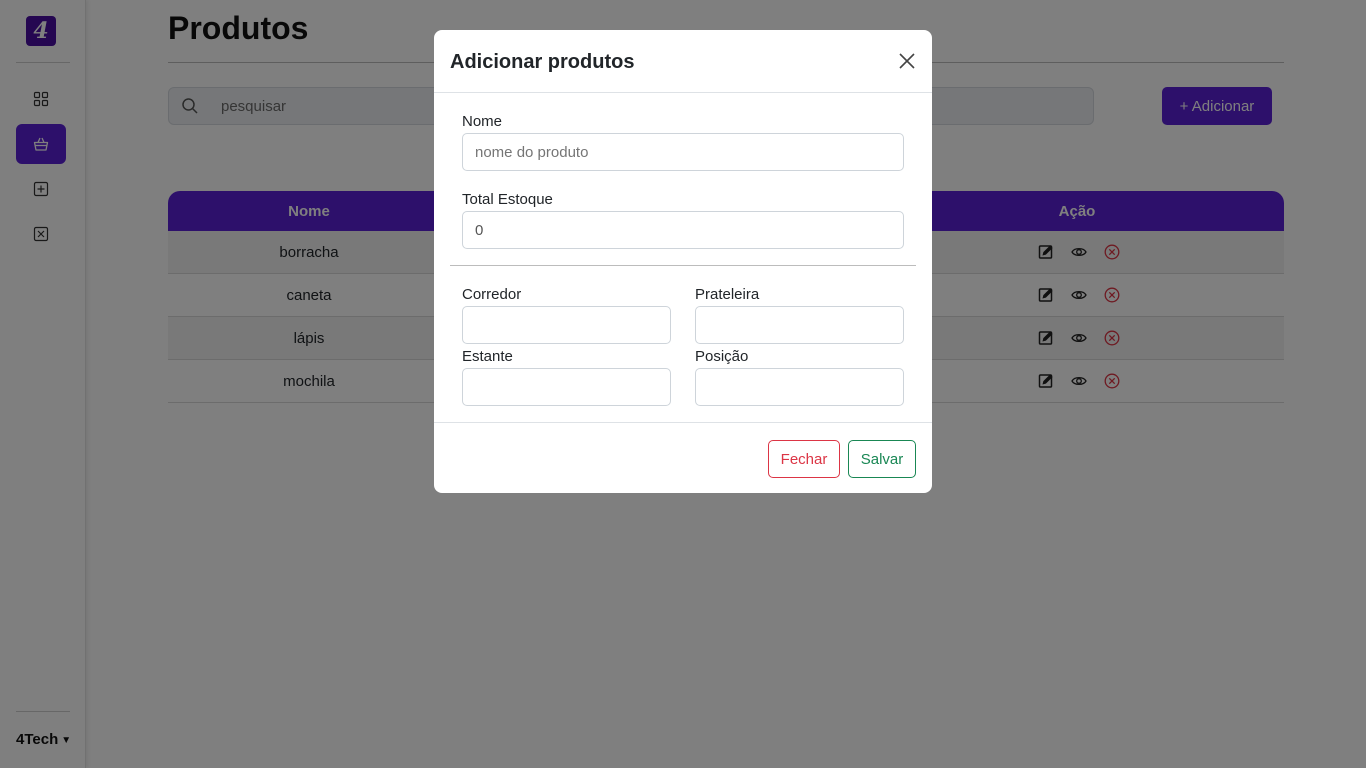 The width and height of the screenshot is (1366, 768). What do you see at coordinates (683, 457) in the screenshot?
I see `modal-footer: Fechar Salvar` at bounding box center [683, 457].